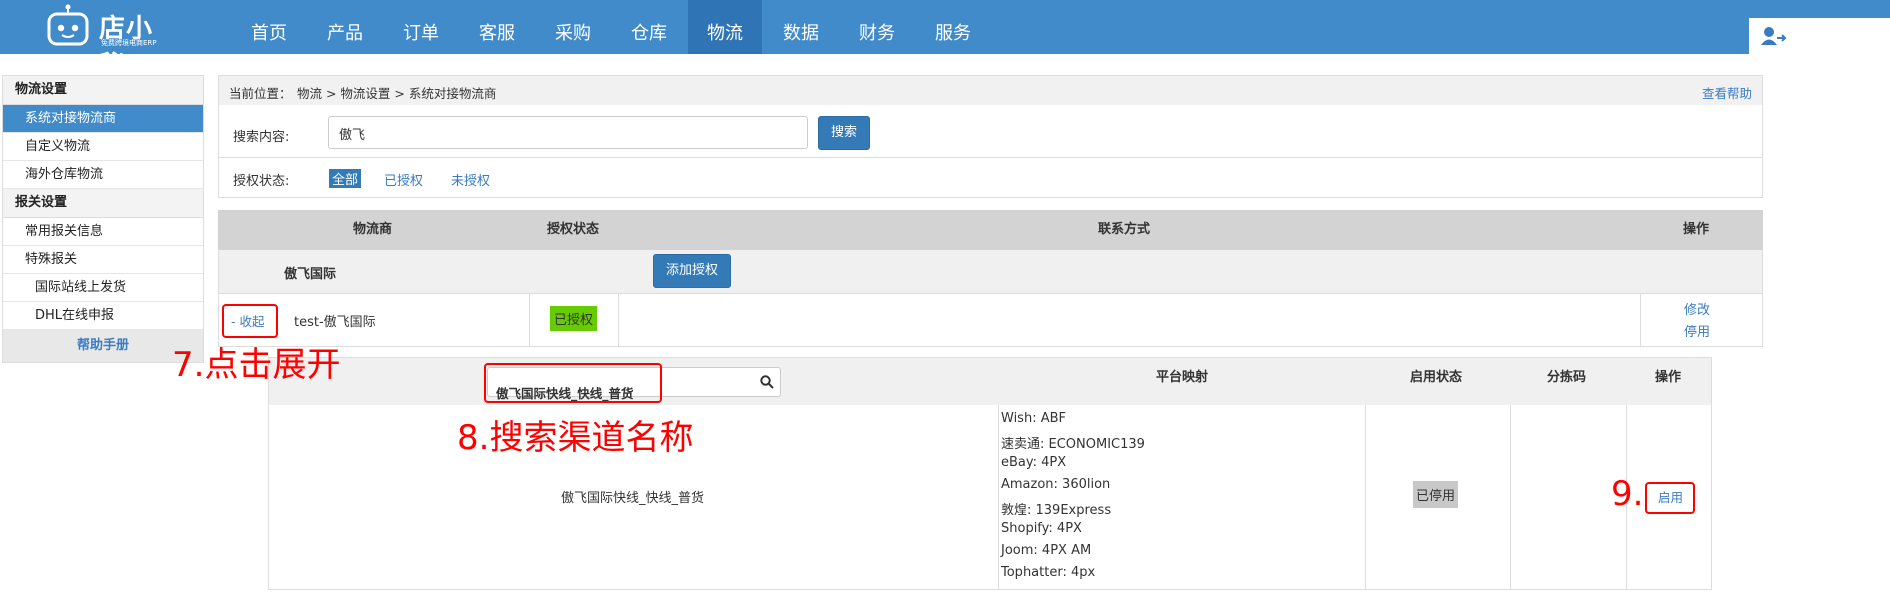  What do you see at coordinates (1046, 550) in the screenshot?
I see `mapping-line: Joom: 4PX AM` at bounding box center [1046, 550].